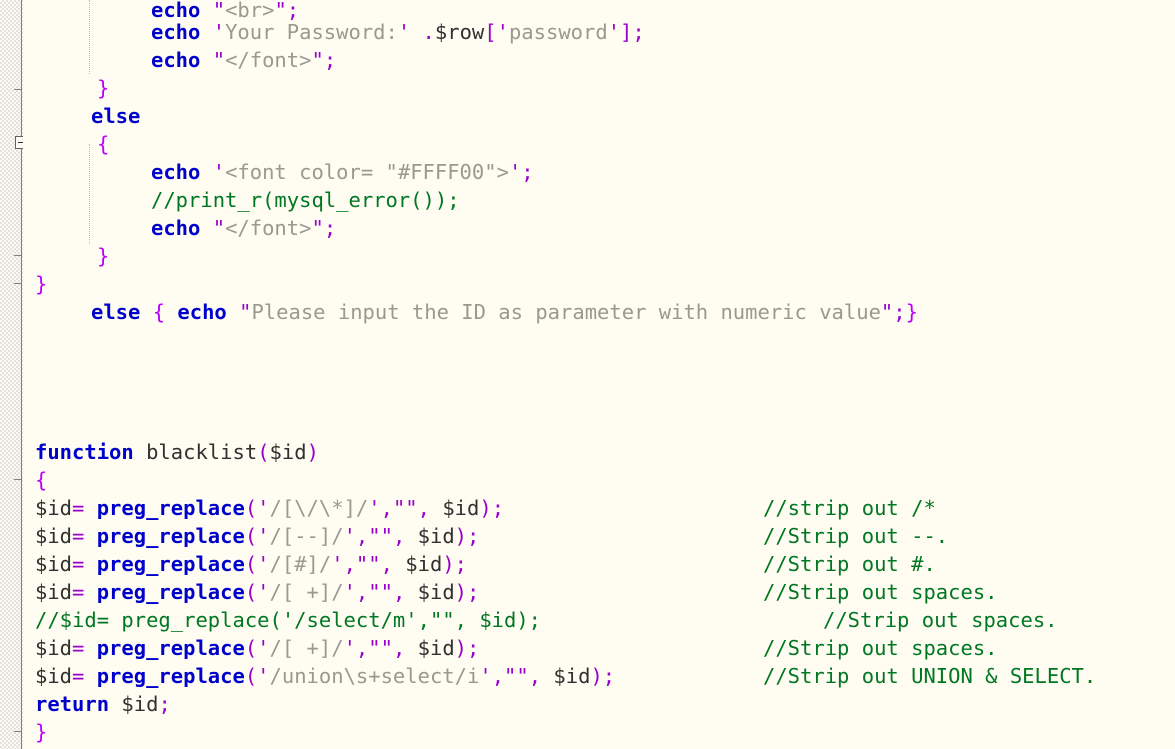 The width and height of the screenshot is (1175, 749). What do you see at coordinates (245, 312) in the screenshot?
I see `code-token-punc: "` at bounding box center [245, 312].